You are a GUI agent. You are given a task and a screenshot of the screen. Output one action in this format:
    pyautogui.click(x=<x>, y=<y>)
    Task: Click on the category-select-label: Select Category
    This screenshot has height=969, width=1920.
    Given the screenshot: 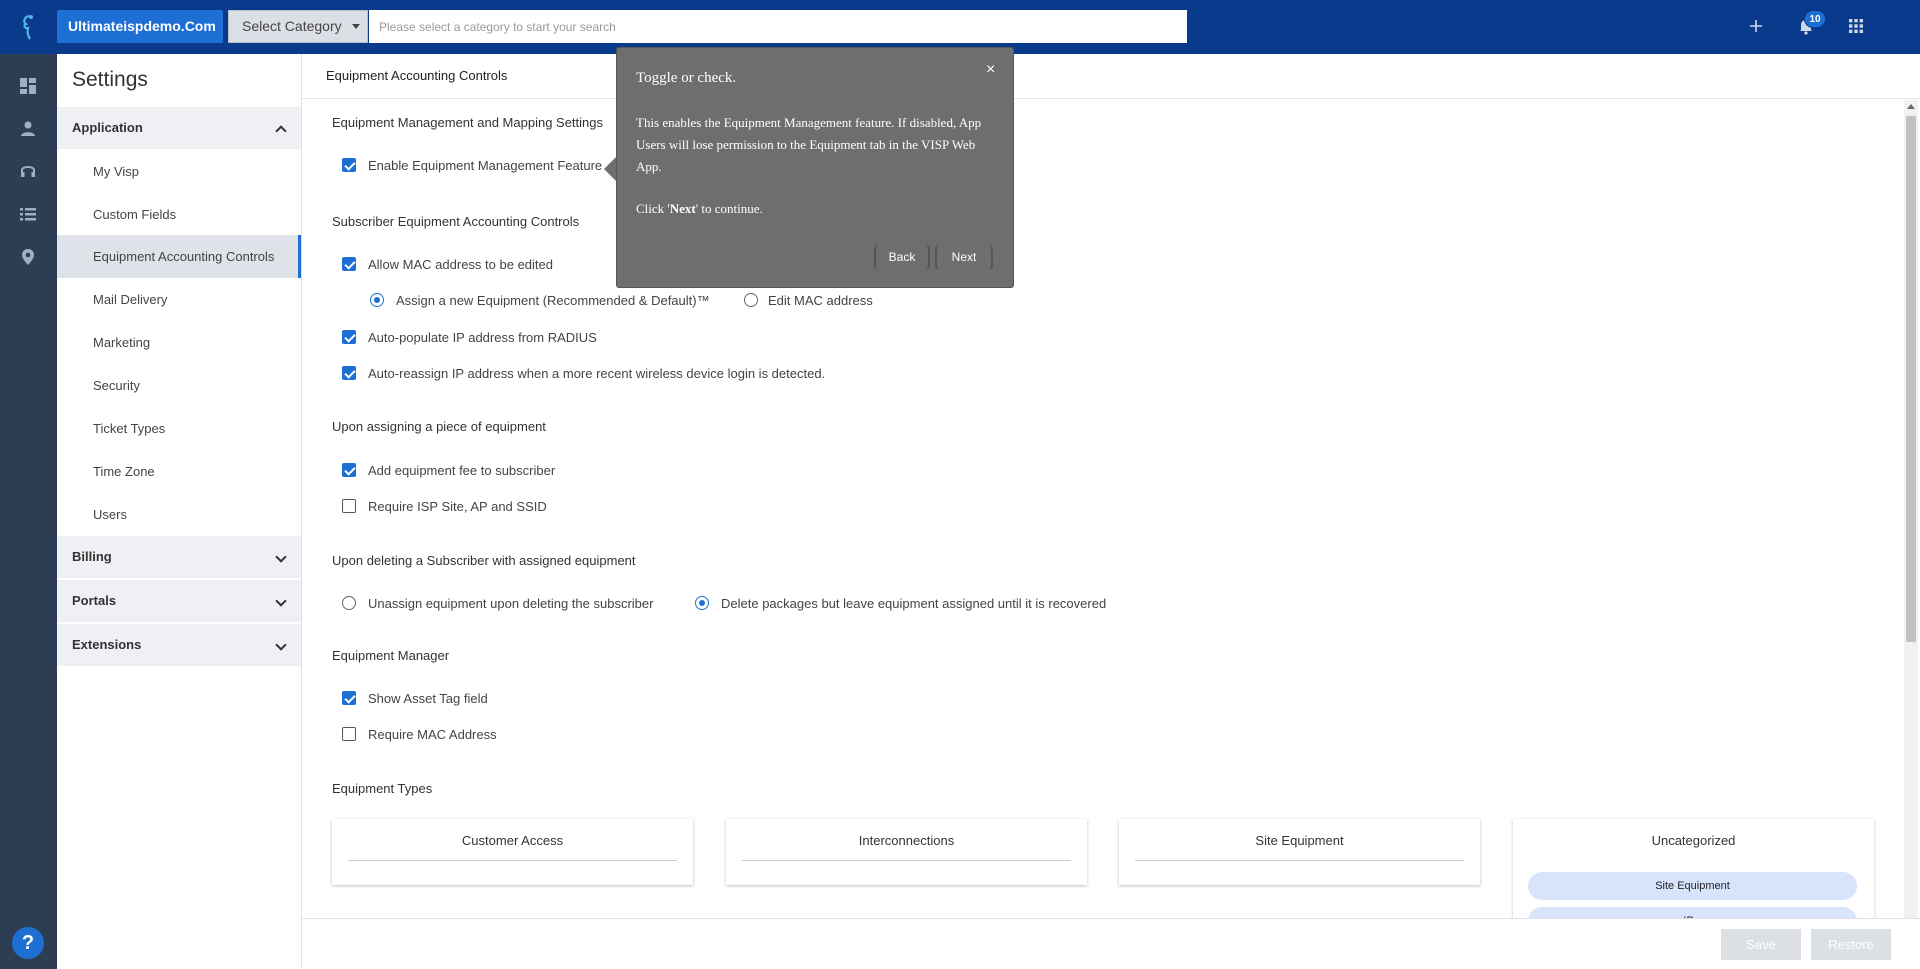 What is the action you would take?
    pyautogui.click(x=292, y=26)
    